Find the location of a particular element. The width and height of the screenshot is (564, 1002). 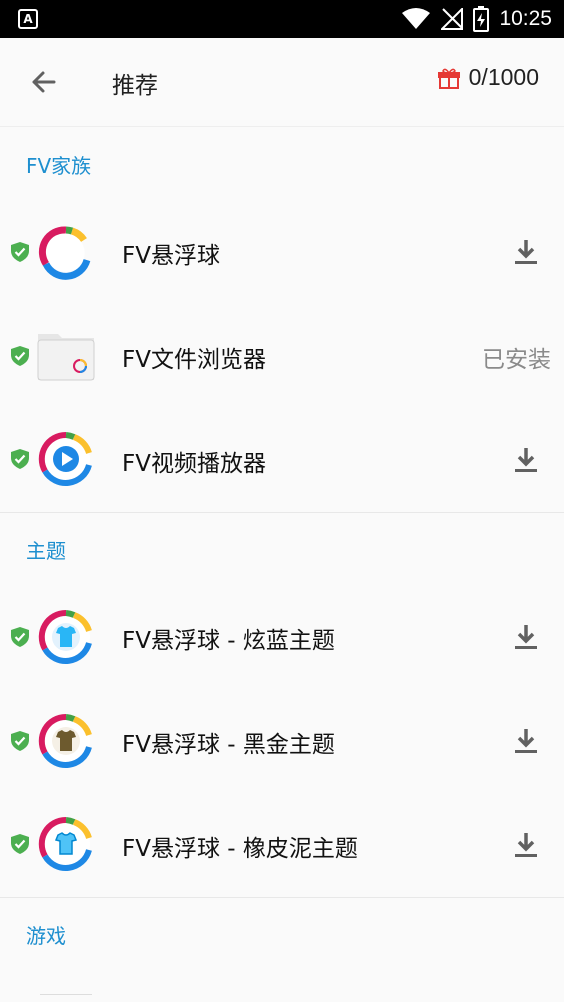

list-item: FV悬浮球 - 黑金主题 is located at coordinates (282, 741).